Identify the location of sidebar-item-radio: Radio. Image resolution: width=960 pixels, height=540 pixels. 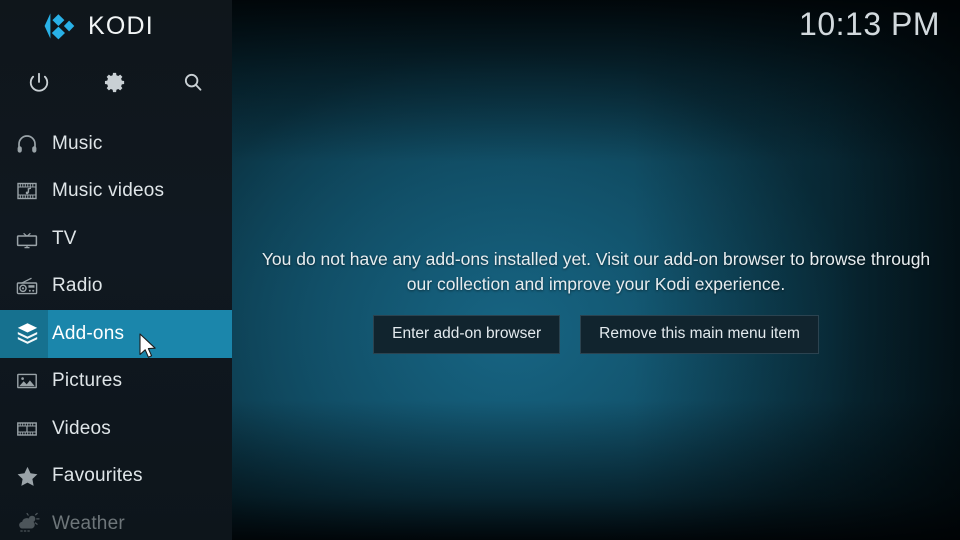
(116, 287).